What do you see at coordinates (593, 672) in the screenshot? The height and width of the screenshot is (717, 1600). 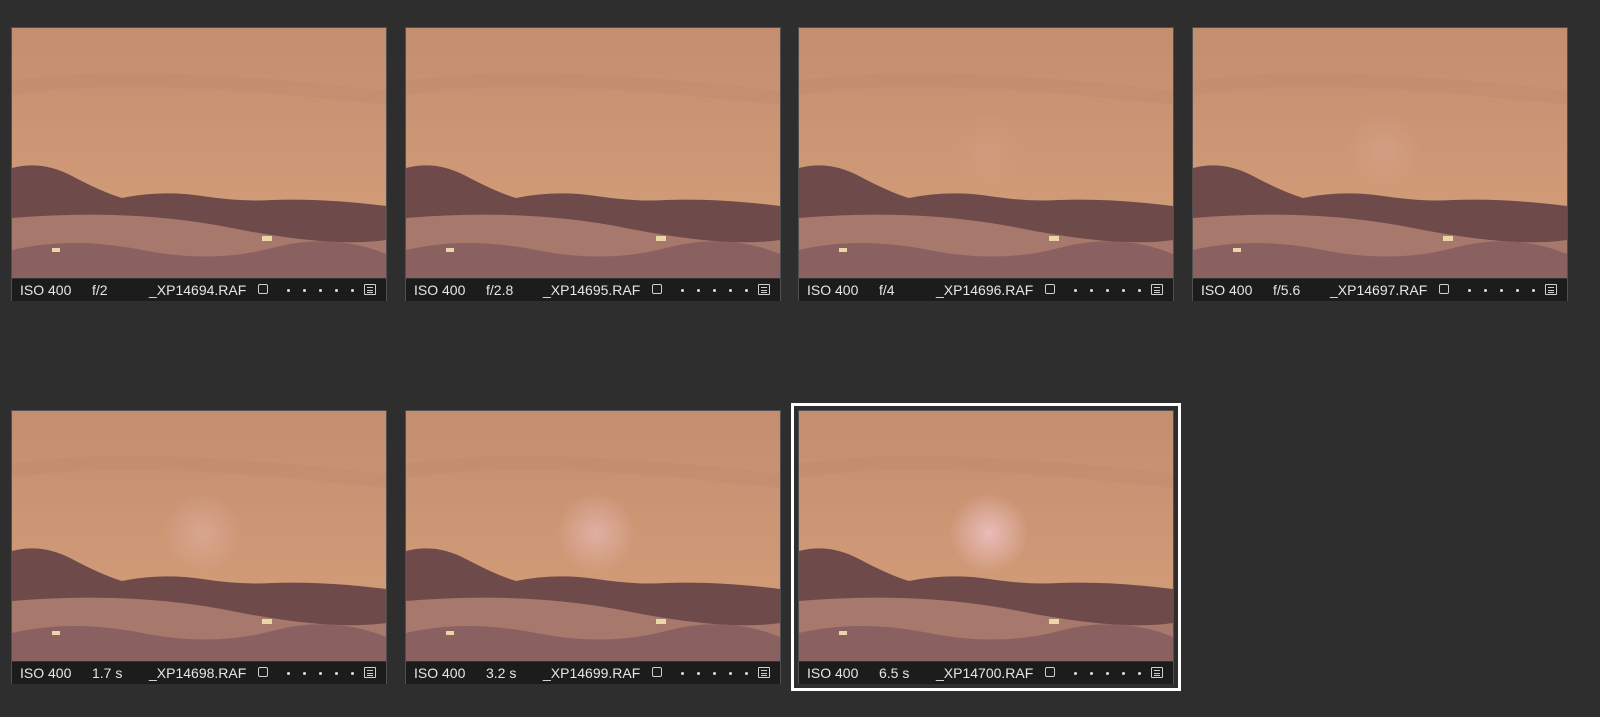 I see `thumbnail-info-bar: ISO 400 3.2 s _XP14699.RAF` at bounding box center [593, 672].